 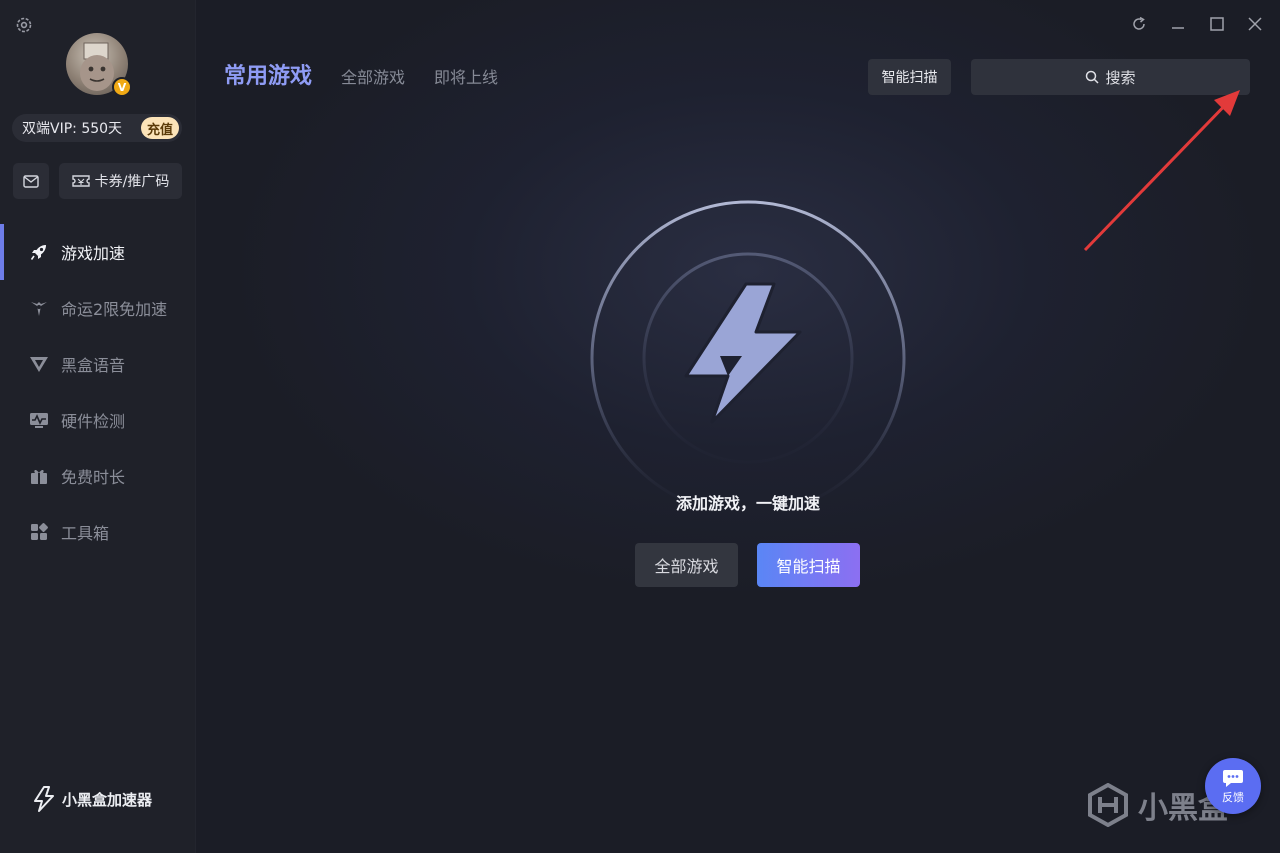 I want to click on sidebar-nav: 游戏加速 命运2限免加速 黑盒语音 硬件检测 免费时长 工具箱, so click(x=98, y=392).